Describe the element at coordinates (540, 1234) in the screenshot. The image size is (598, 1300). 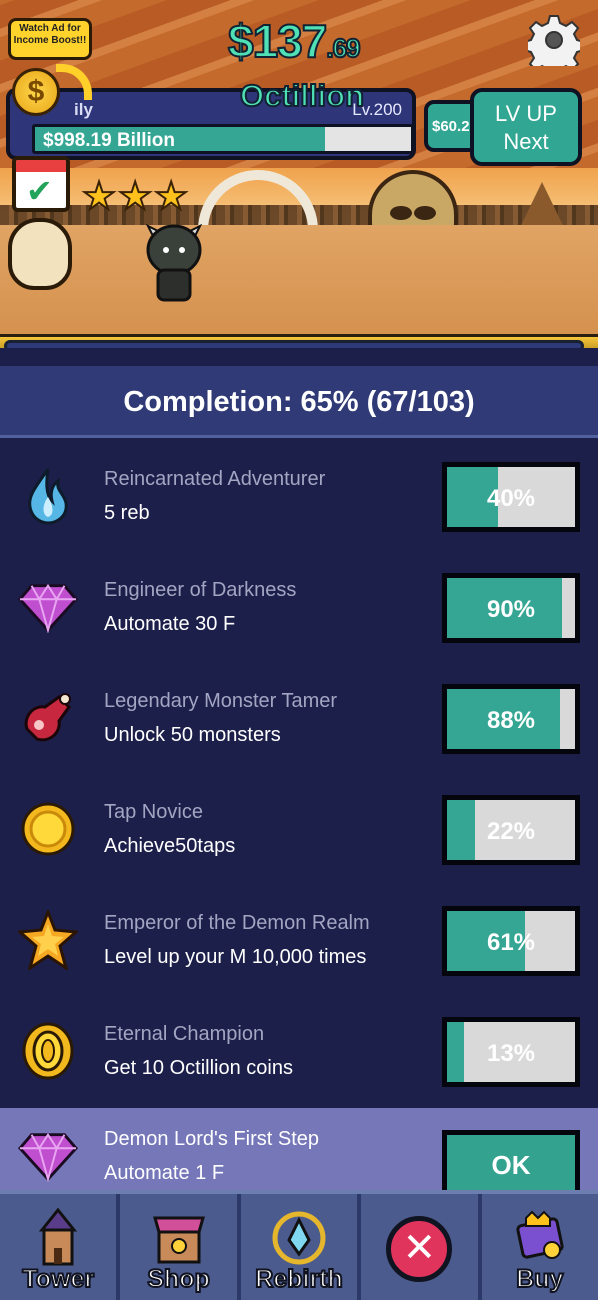
I see `buy-icon` at that location.